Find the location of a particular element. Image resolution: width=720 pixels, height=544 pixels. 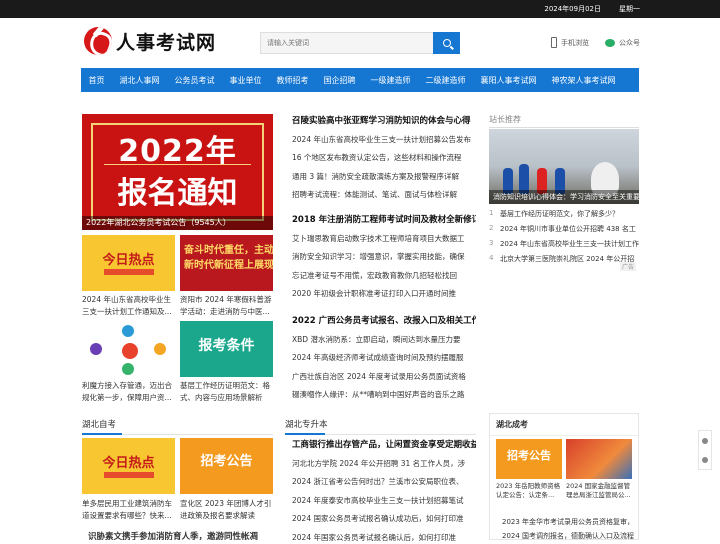

thumb-caption: 宣化区 2023 年团博人才引进政策及报名要求解读 is located at coordinates (226, 510).